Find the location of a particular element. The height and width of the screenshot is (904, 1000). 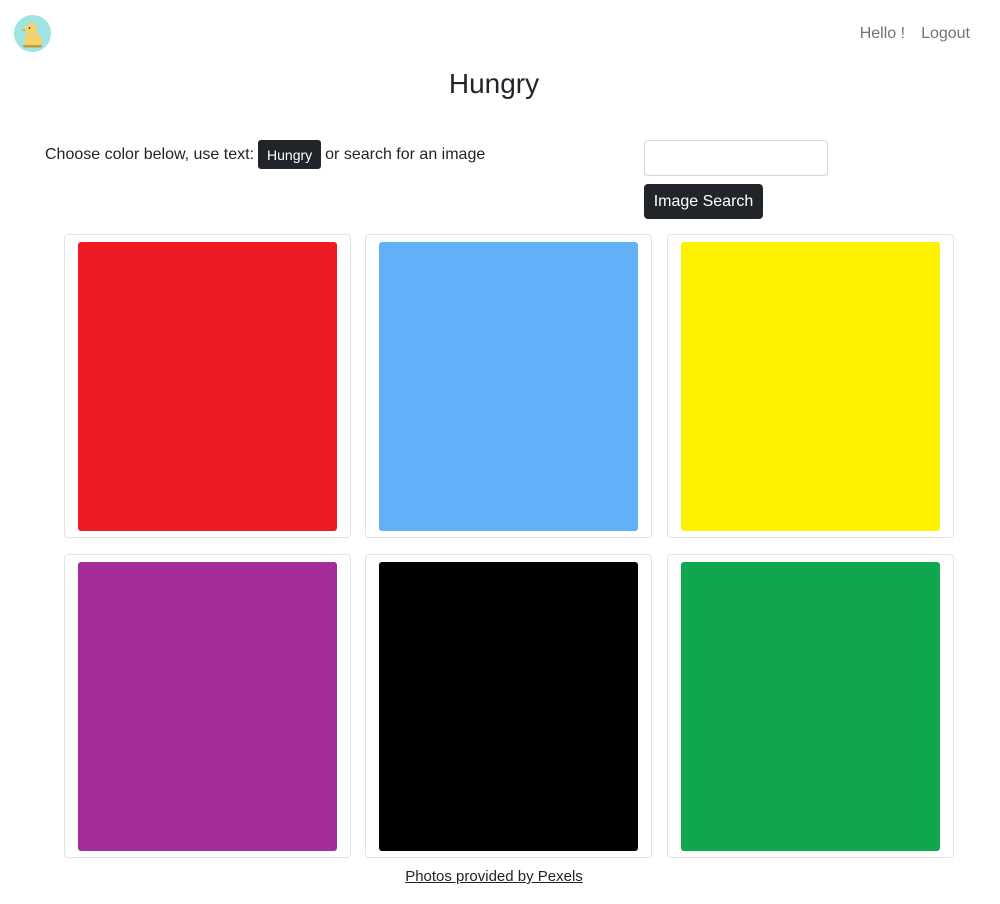

color-card-yellow is located at coordinates (810, 386).